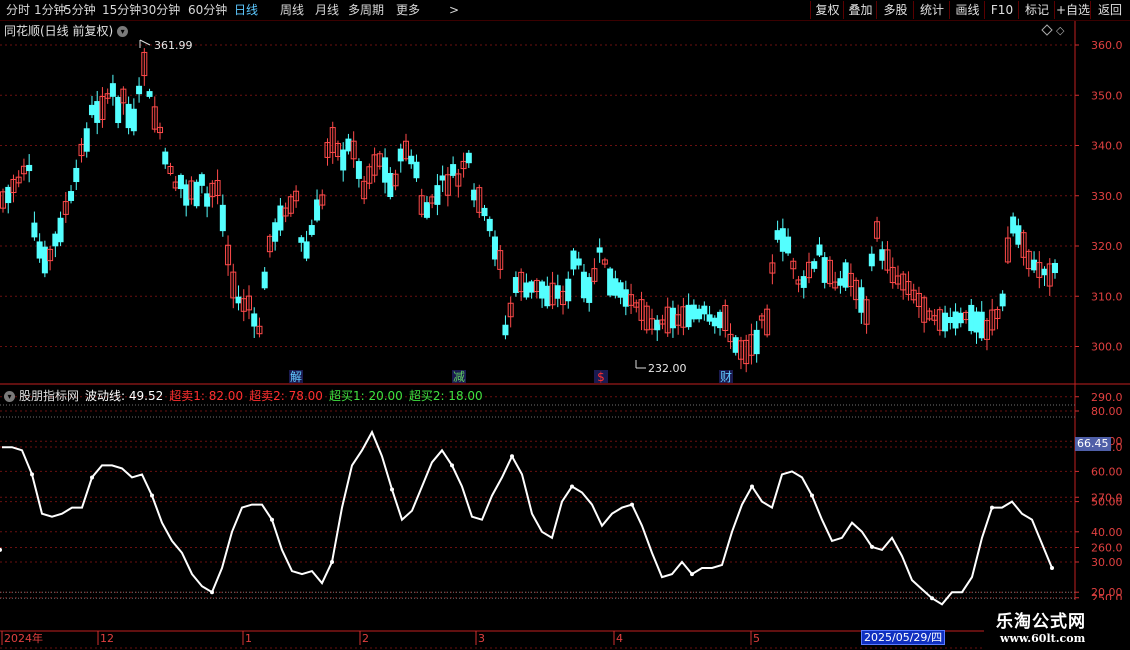  I want to click on ind-tick-label: 50.00, so click(1107, 502).